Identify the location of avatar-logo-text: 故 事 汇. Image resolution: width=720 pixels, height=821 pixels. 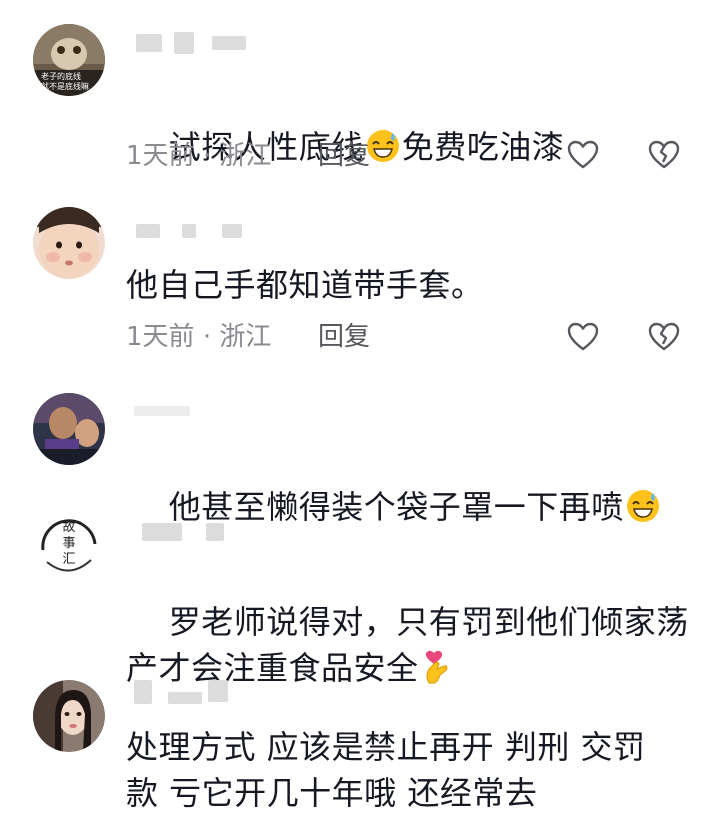
(69, 544).